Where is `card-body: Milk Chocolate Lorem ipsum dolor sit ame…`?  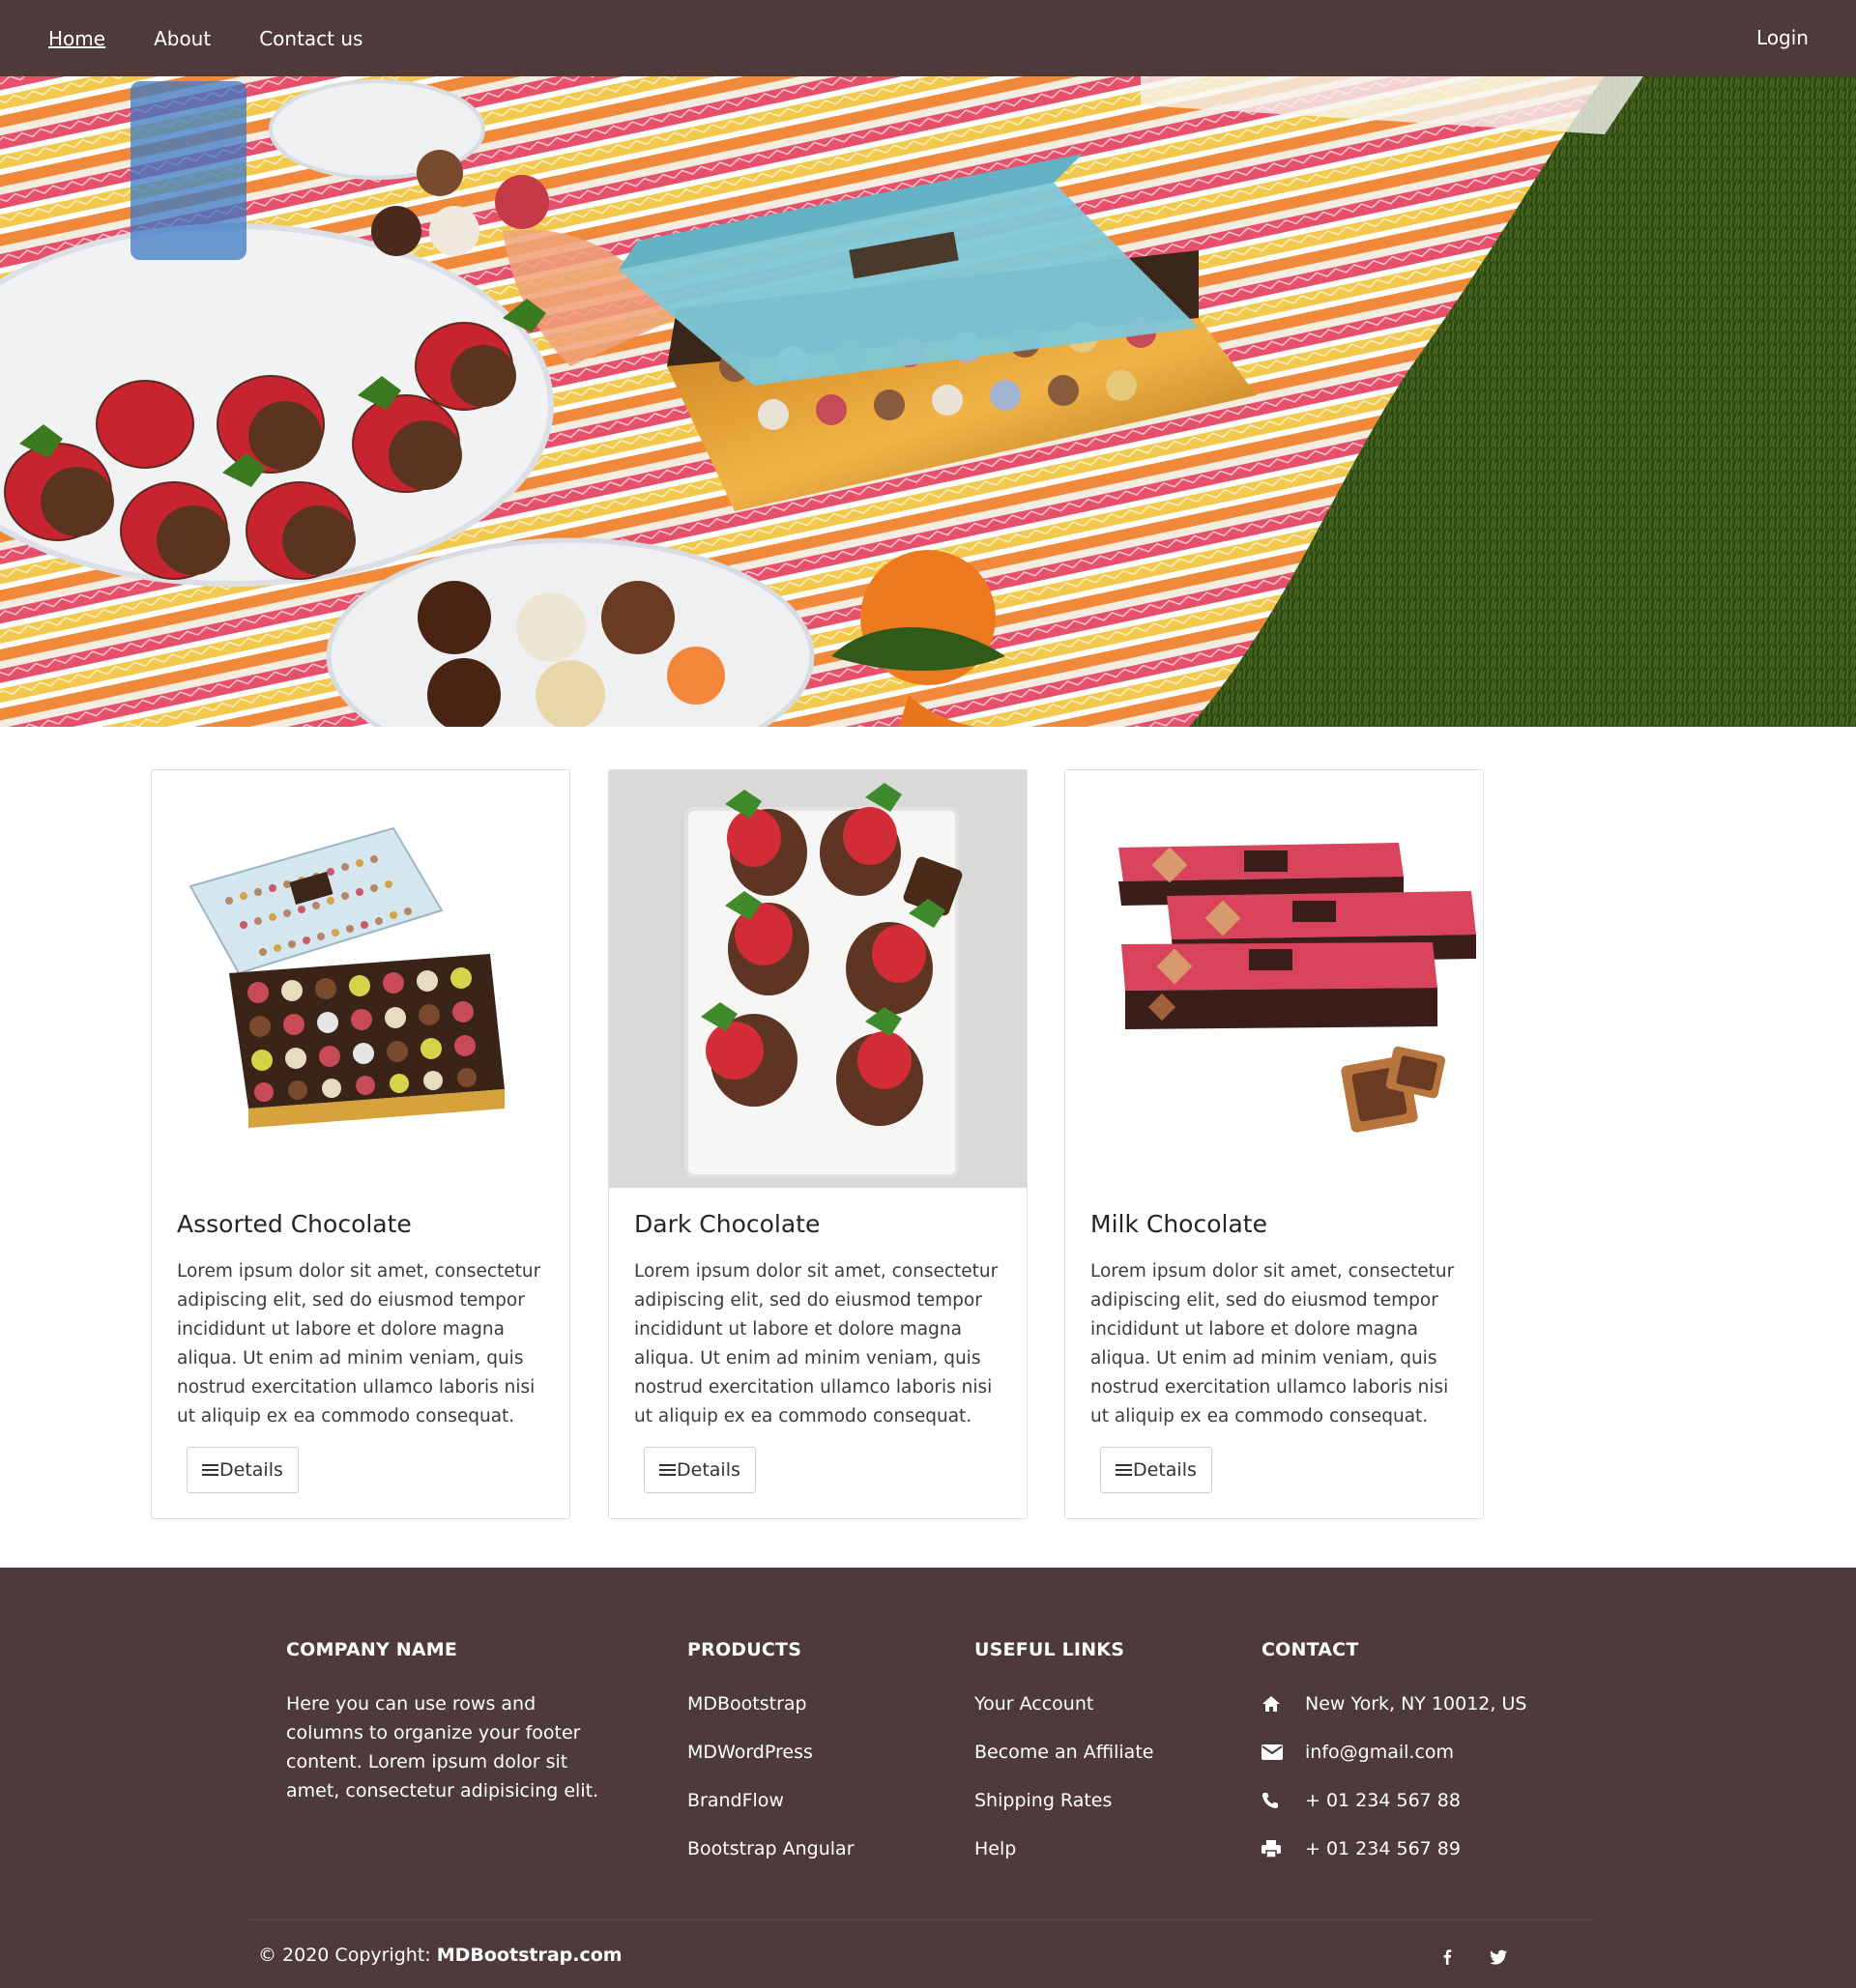 card-body: Milk Chocolate Lorem ipsum dolor sit ame… is located at coordinates (1274, 1341).